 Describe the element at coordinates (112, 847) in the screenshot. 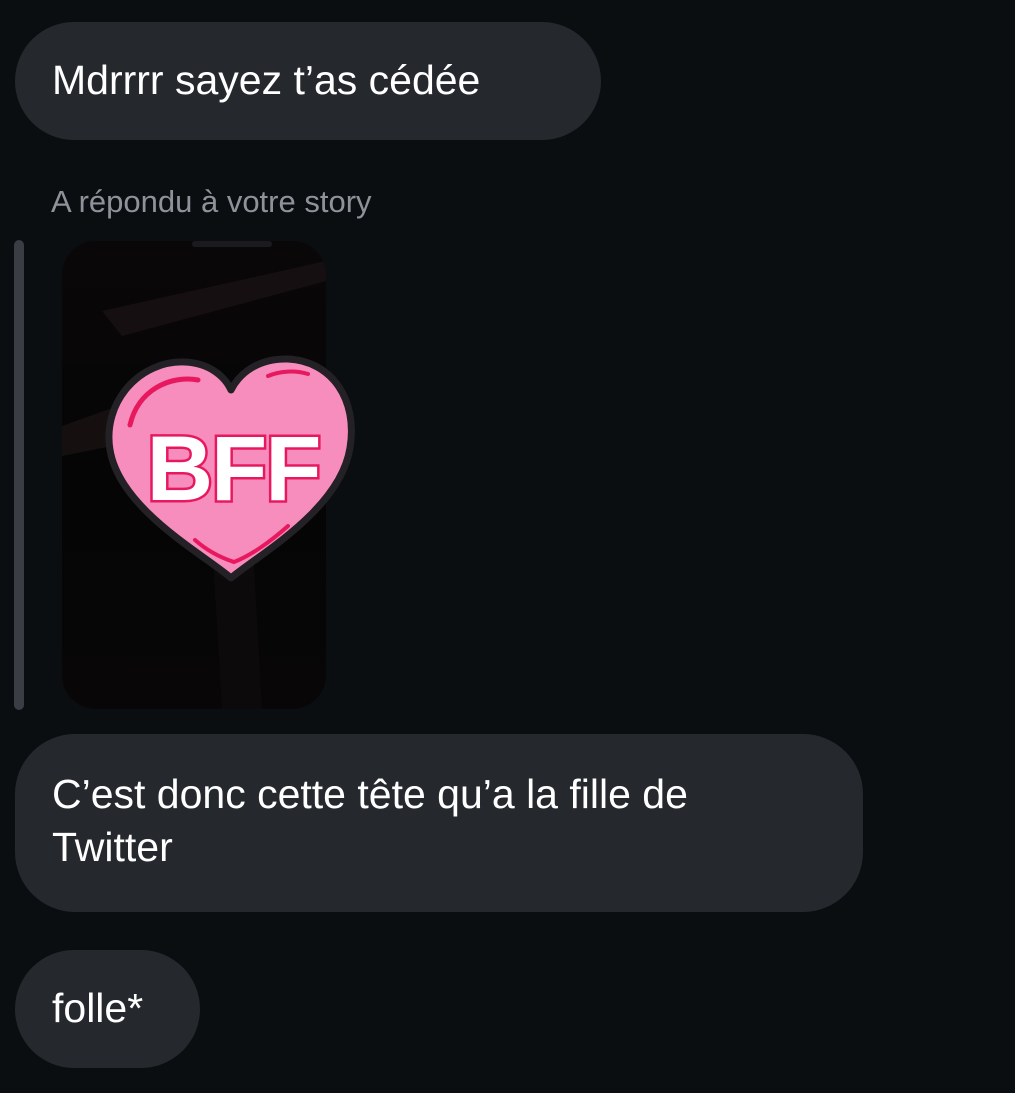

I see `message-text-line: Twitter` at that location.